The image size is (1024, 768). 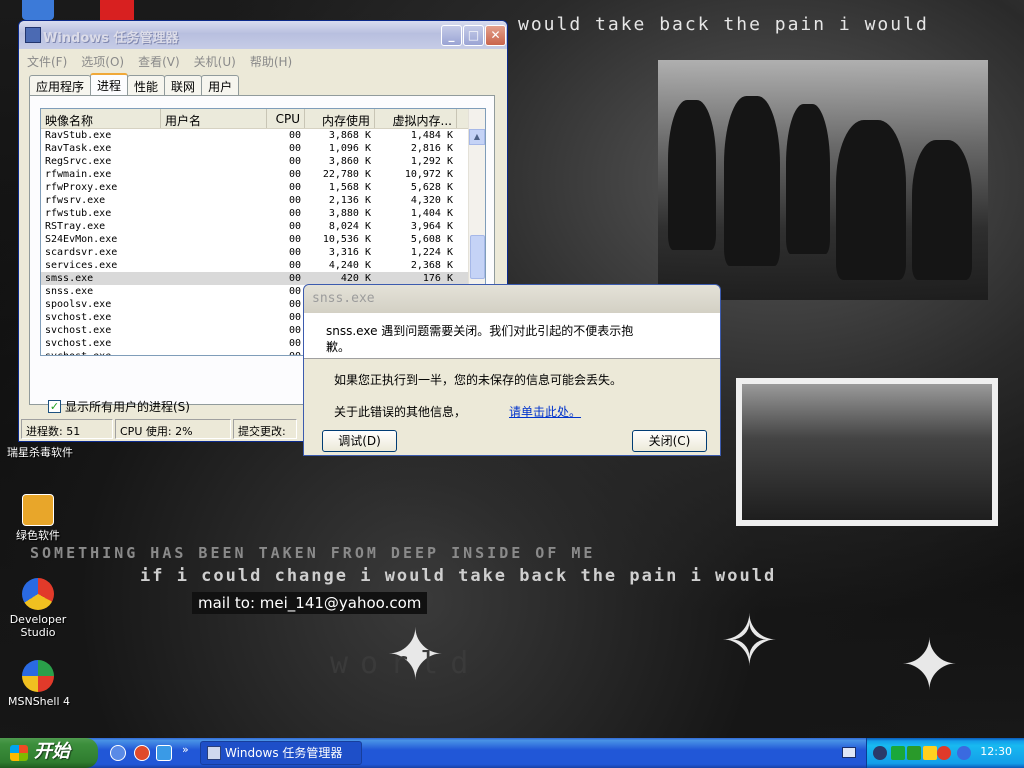 What do you see at coordinates (263, 265) in the screenshot?
I see `table-row: services.exe 00 4,240 K 2,368 K` at bounding box center [263, 265].